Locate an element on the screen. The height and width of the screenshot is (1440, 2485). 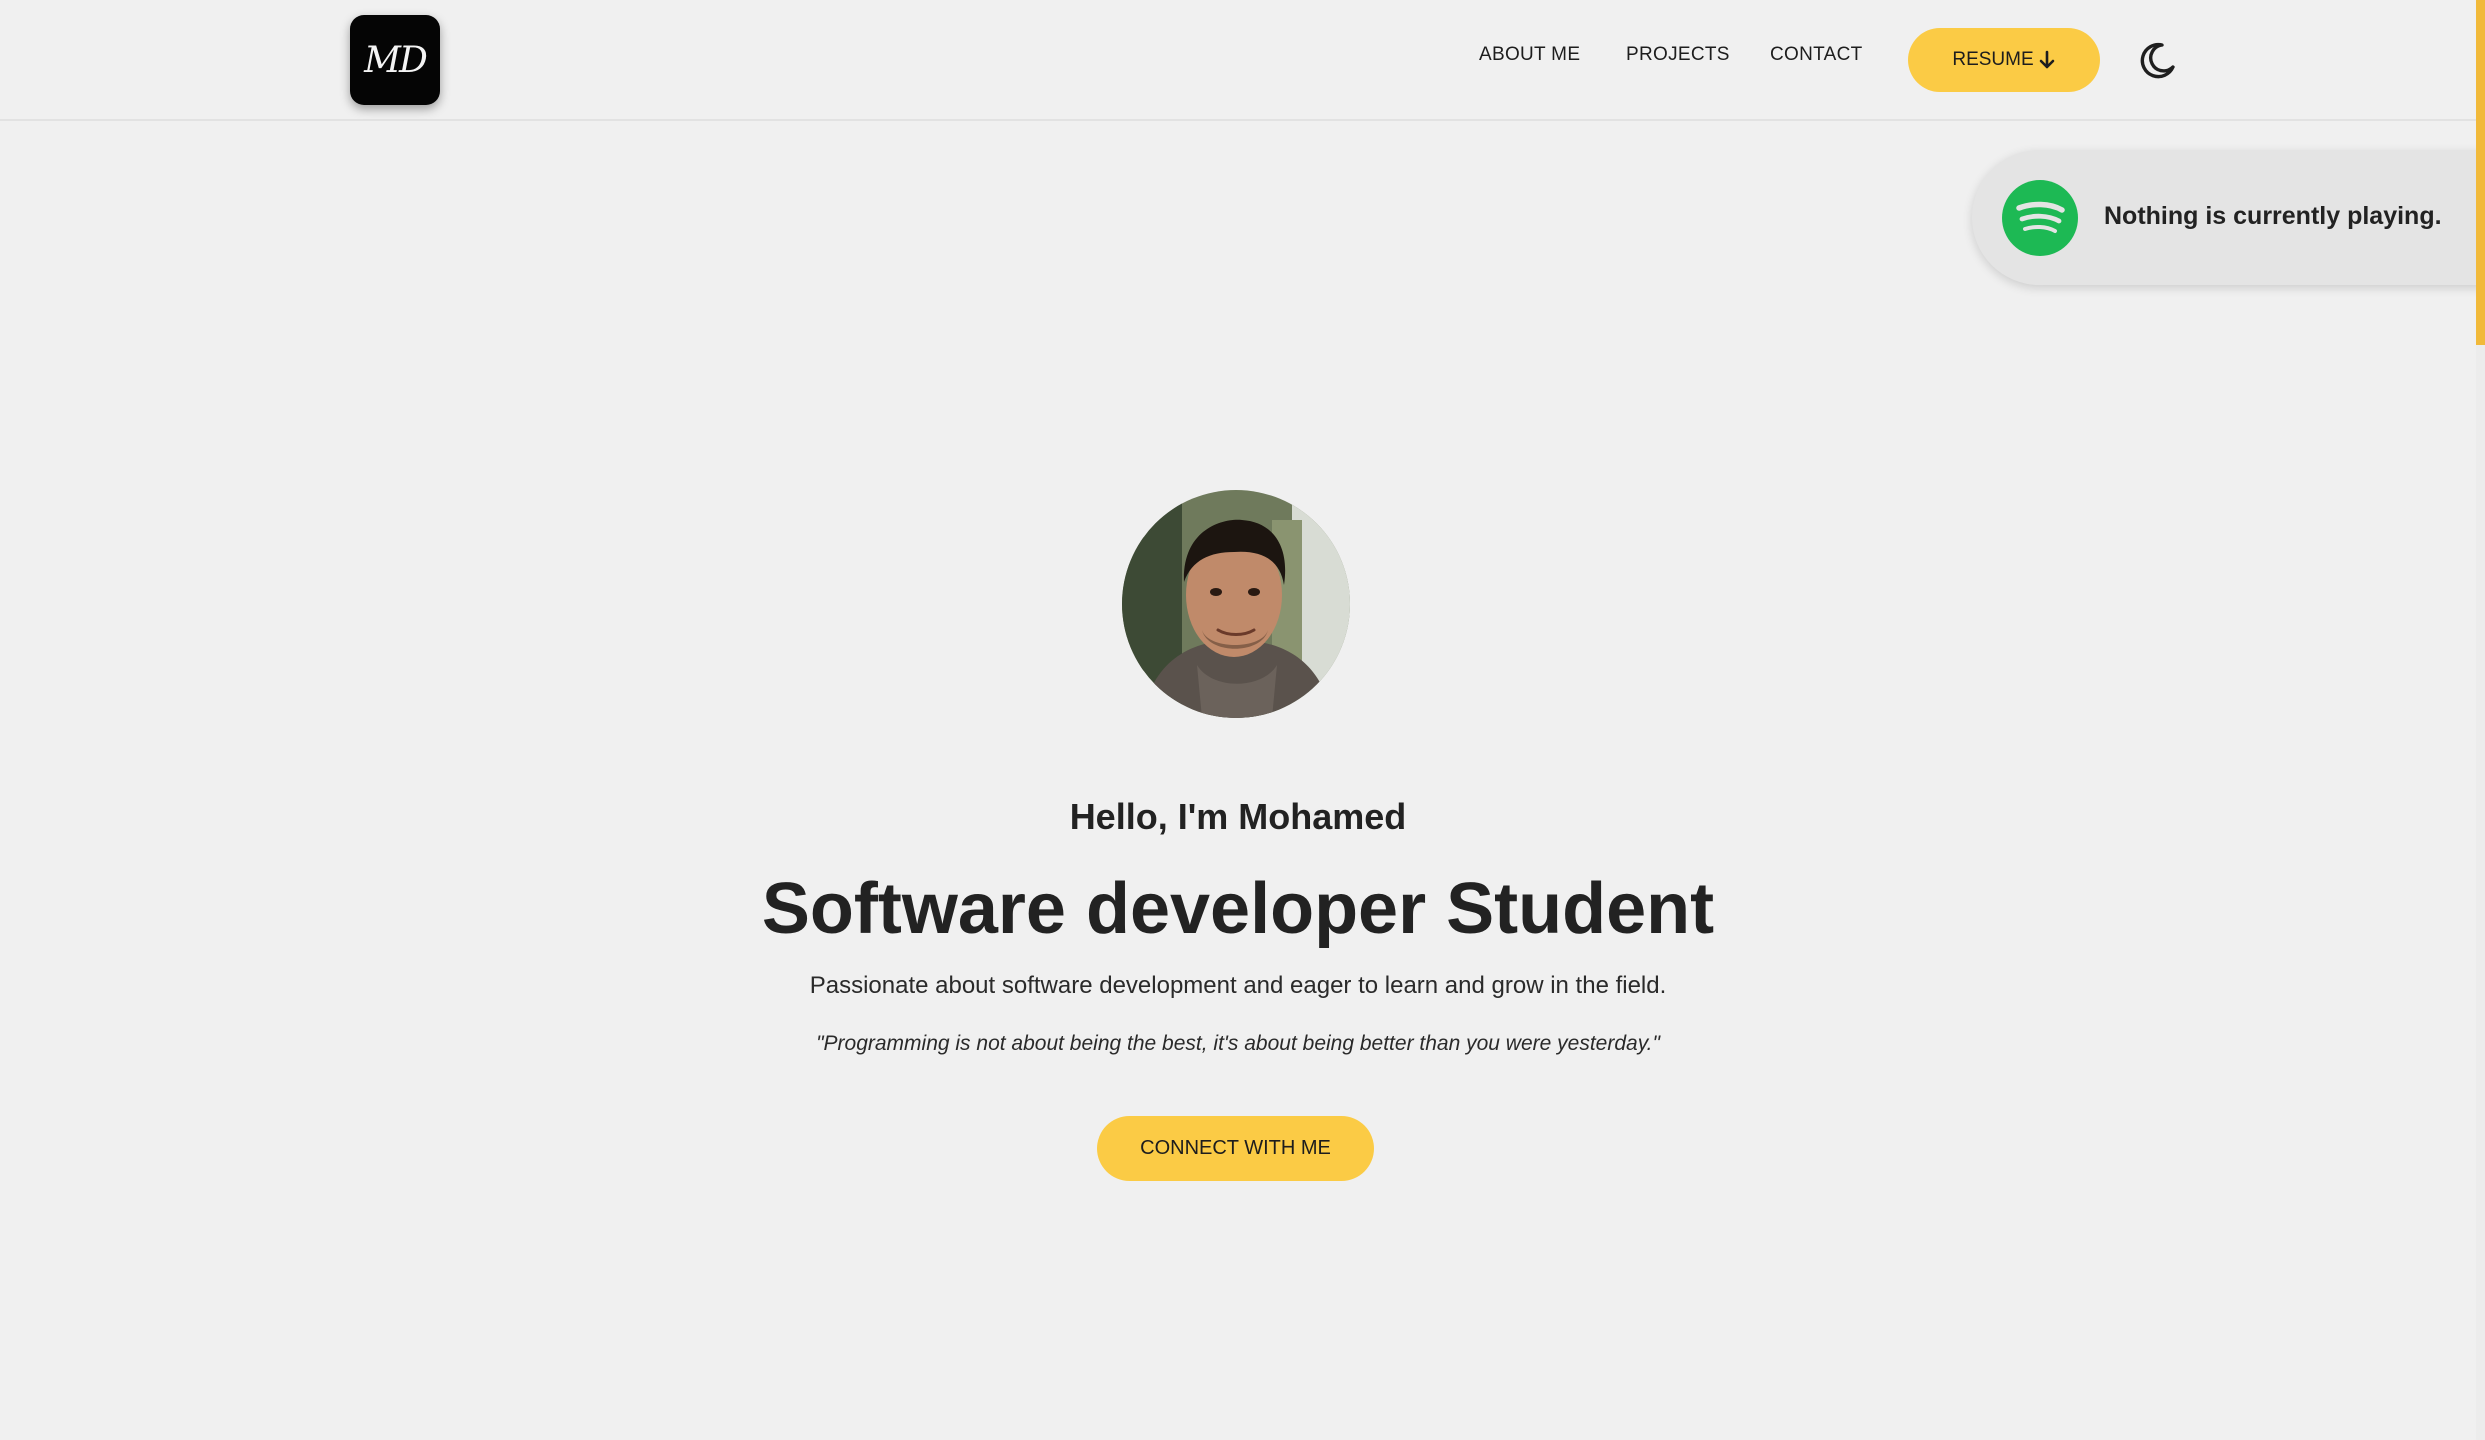
nav-contact: CONTACT is located at coordinates (1816, 55).